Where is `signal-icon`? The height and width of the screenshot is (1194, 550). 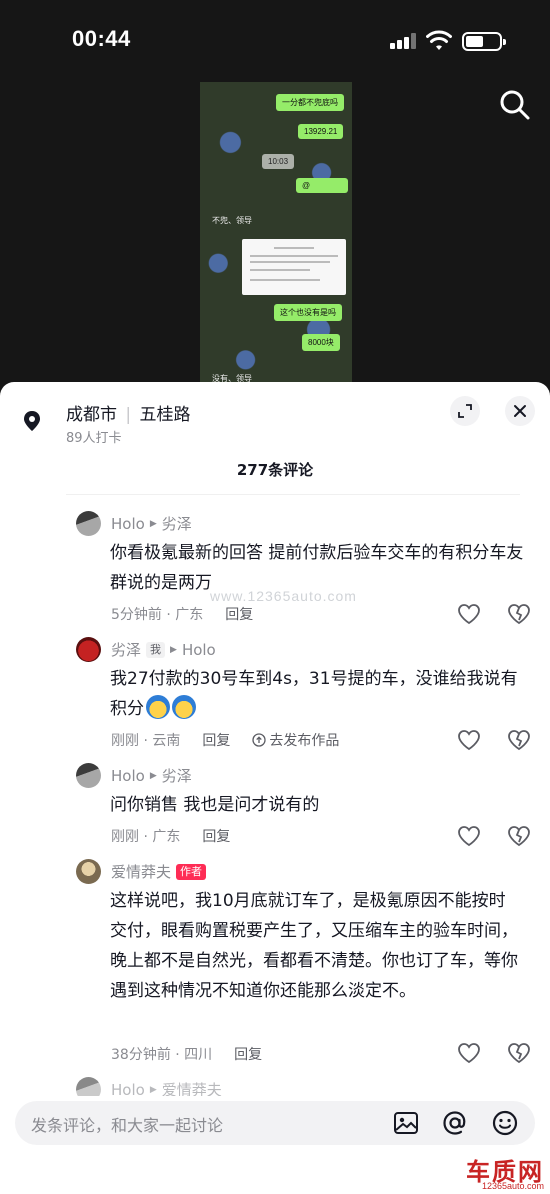
signal-icon is located at coordinates (404, 41).